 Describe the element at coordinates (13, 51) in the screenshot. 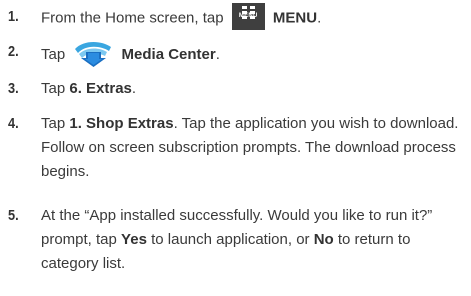

I see `step-number: 2.` at that location.